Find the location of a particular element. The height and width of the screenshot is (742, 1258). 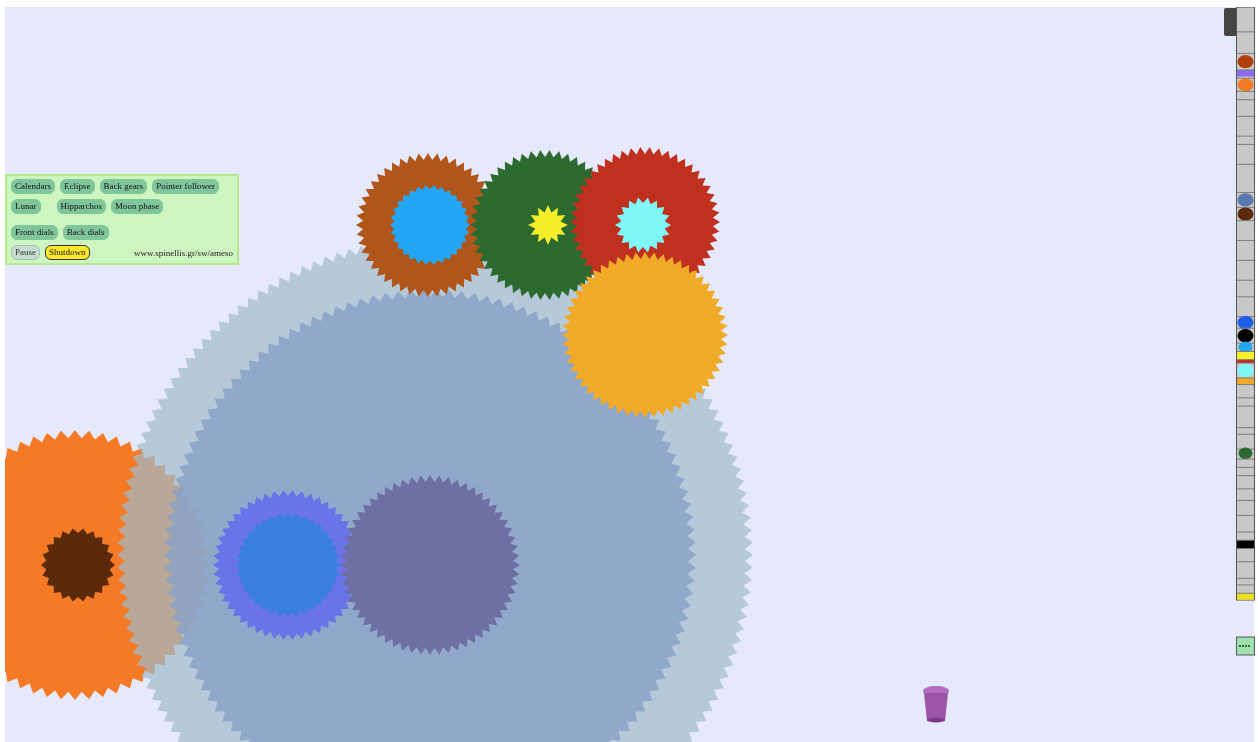

toggle-button: Back gears is located at coordinates (123, 186).